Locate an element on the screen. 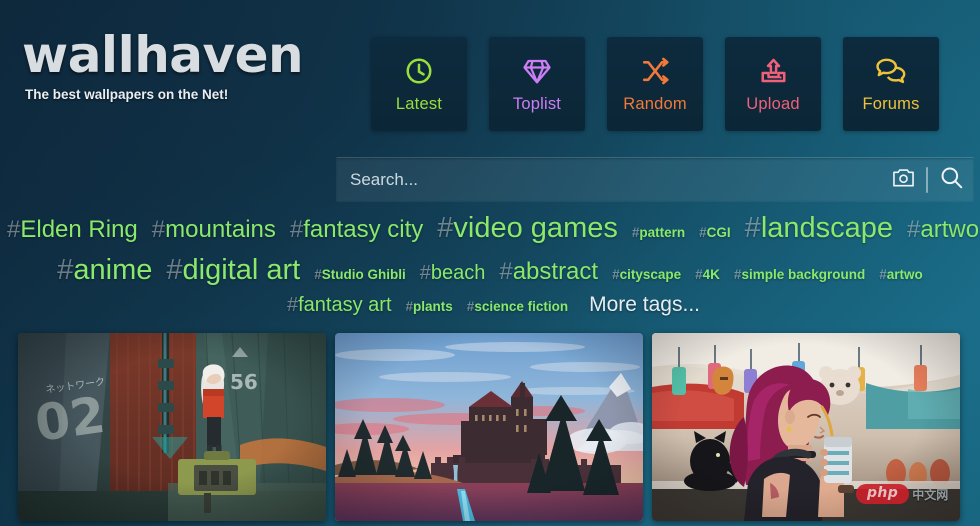  tag-link: #CGI is located at coordinates (715, 233).